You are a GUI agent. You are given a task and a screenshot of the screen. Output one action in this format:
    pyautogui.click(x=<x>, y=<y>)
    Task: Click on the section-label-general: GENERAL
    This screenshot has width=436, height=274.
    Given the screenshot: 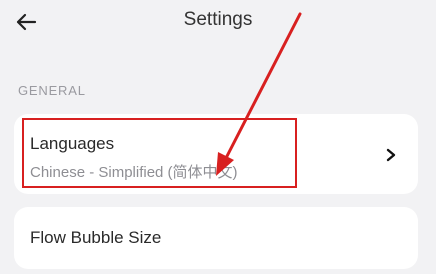 What is the action you would take?
    pyautogui.click(x=52, y=90)
    